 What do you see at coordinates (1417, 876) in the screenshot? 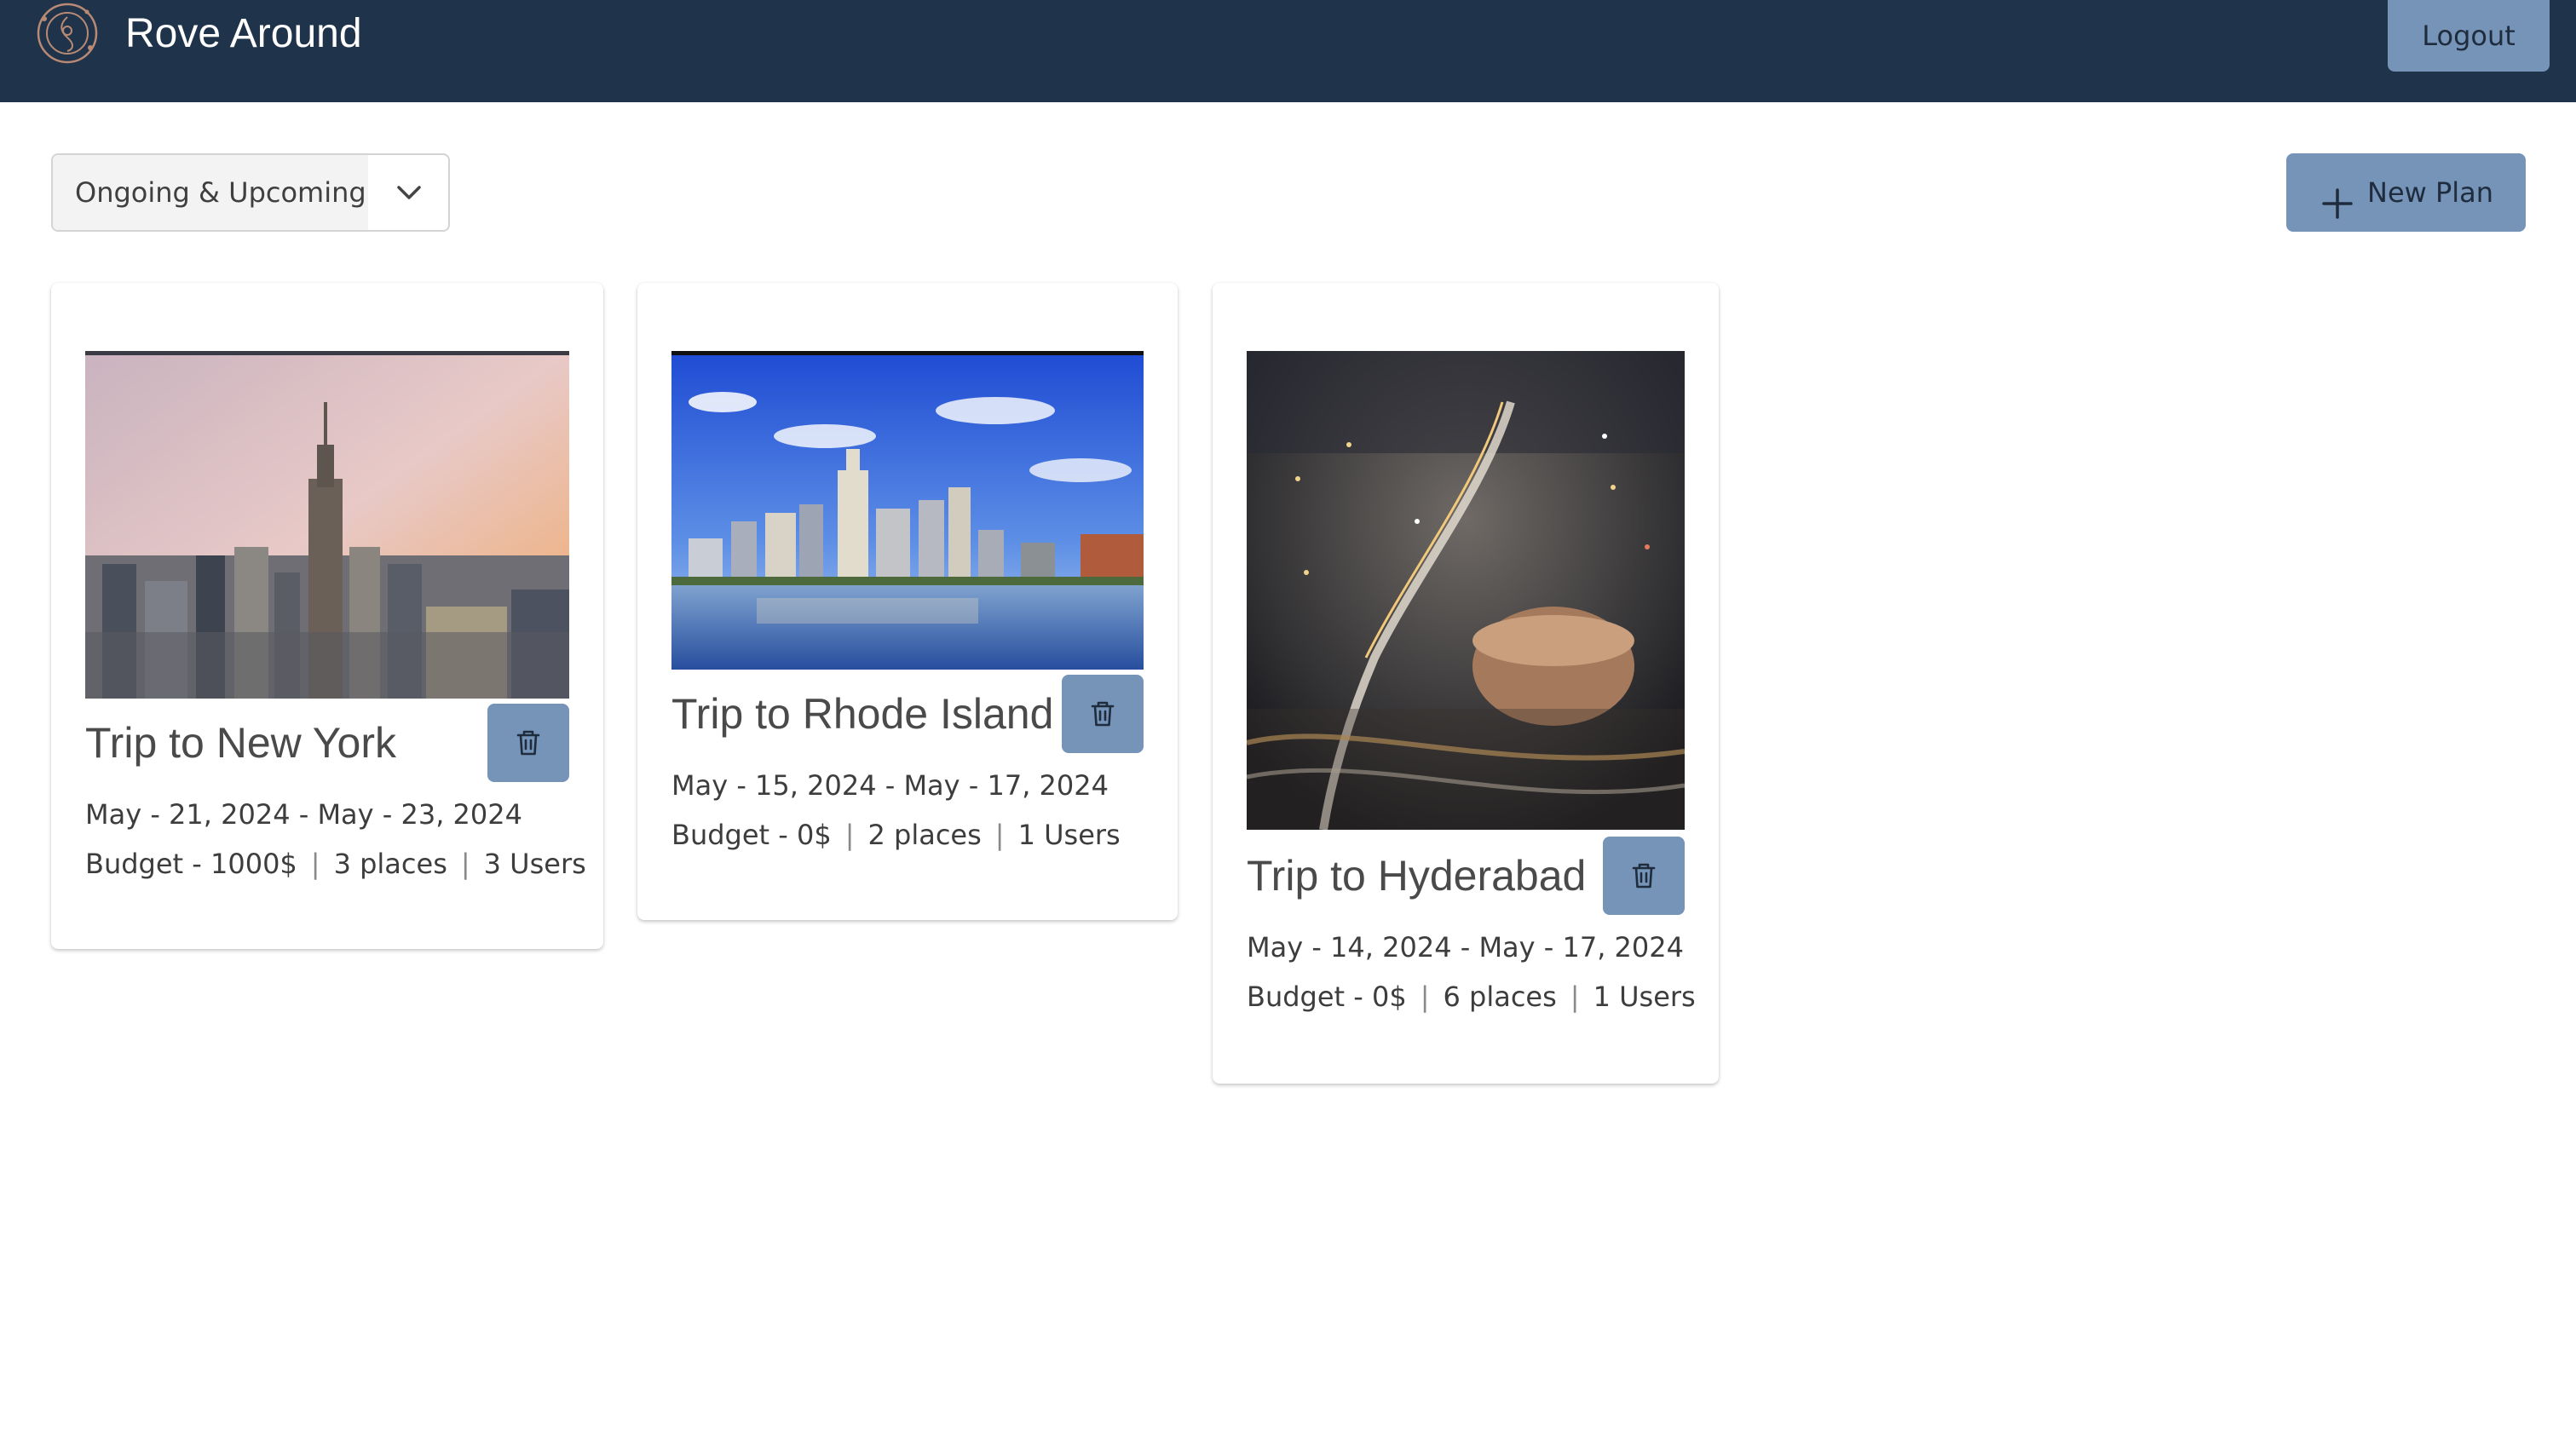
I see `trip-title: Trip to Hyderabad` at bounding box center [1417, 876].